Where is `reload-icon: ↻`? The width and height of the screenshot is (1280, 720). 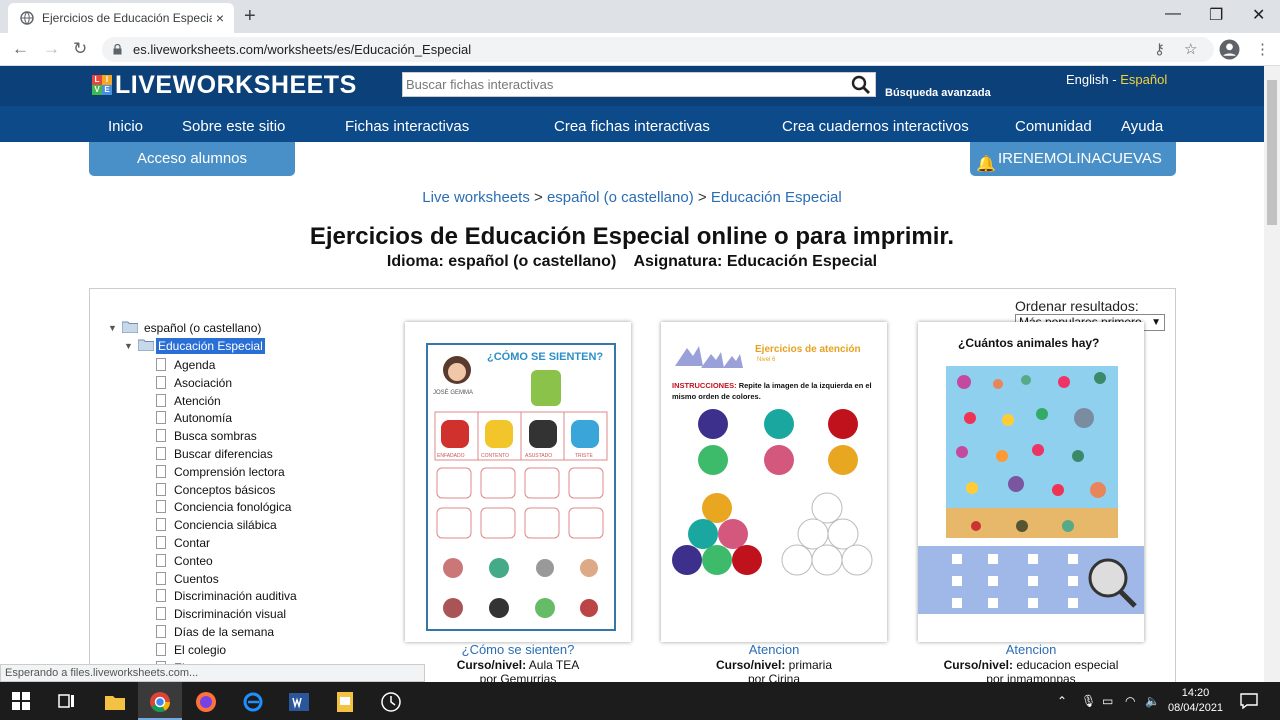
reload-icon: ↻ is located at coordinates (80, 49).